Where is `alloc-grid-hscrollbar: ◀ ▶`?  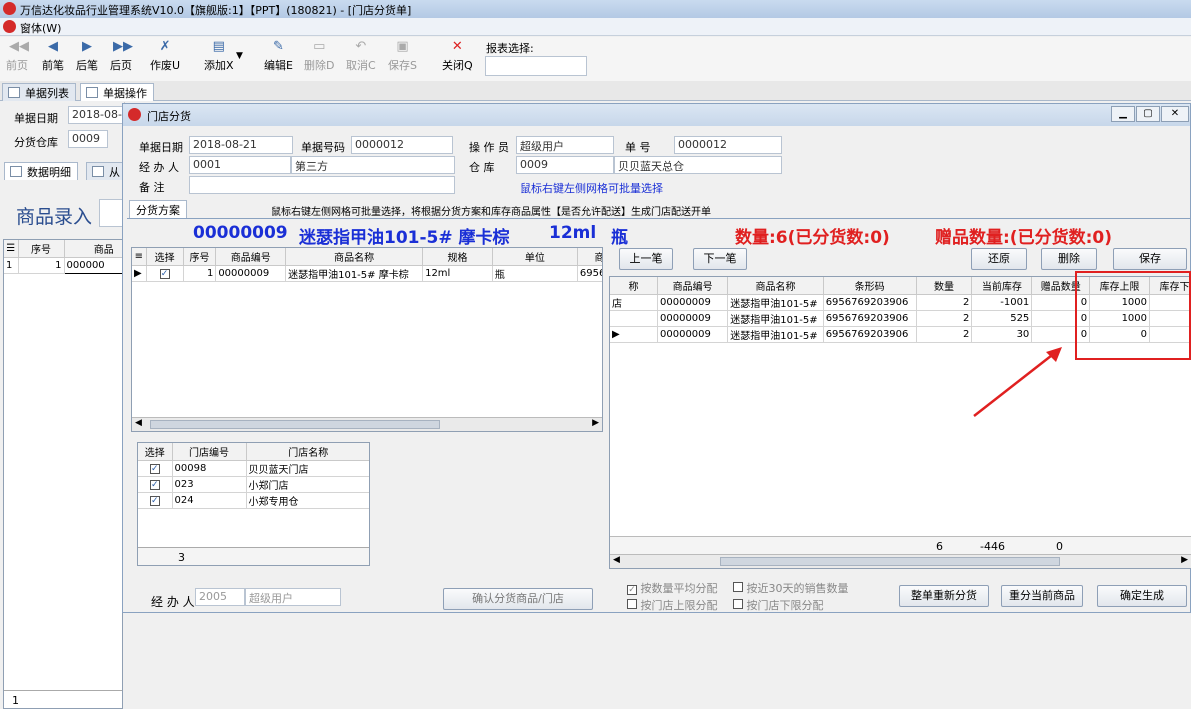
alloc-grid-hscrollbar: ◀ ▶ is located at coordinates (900, 561).